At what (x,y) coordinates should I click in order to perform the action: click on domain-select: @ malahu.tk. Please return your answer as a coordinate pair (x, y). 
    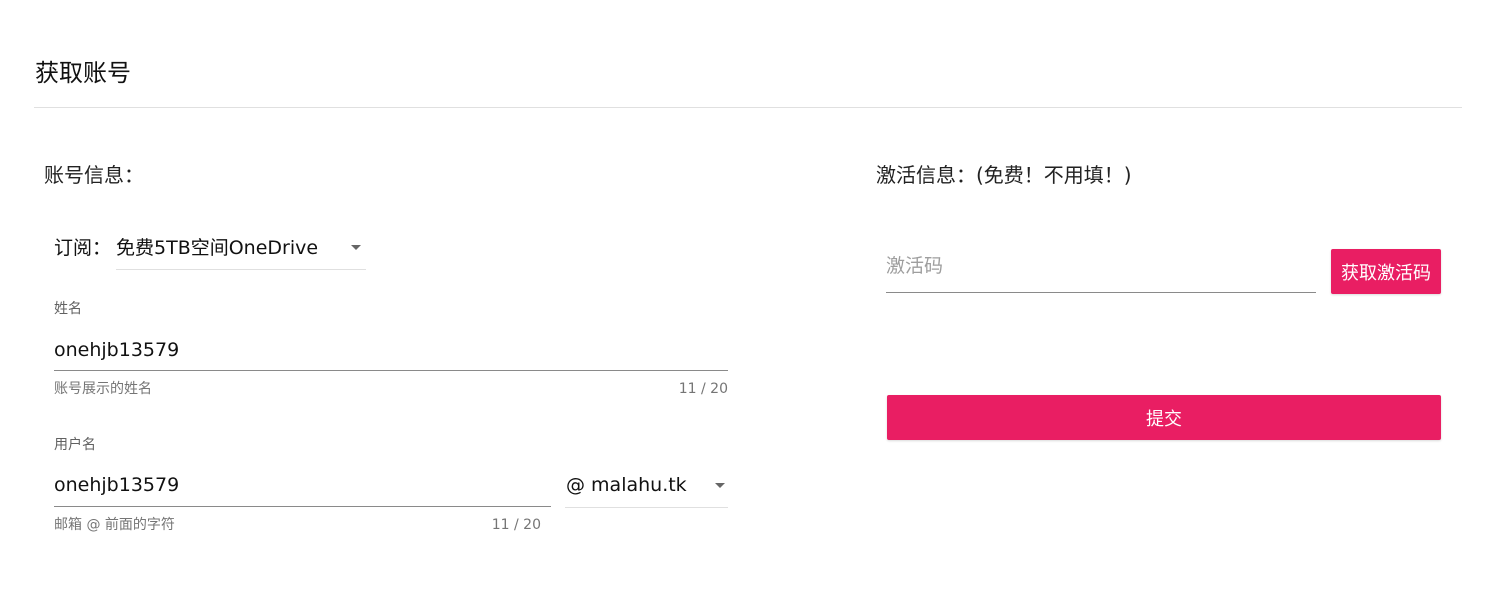
    Looking at the image, I should click on (646, 488).